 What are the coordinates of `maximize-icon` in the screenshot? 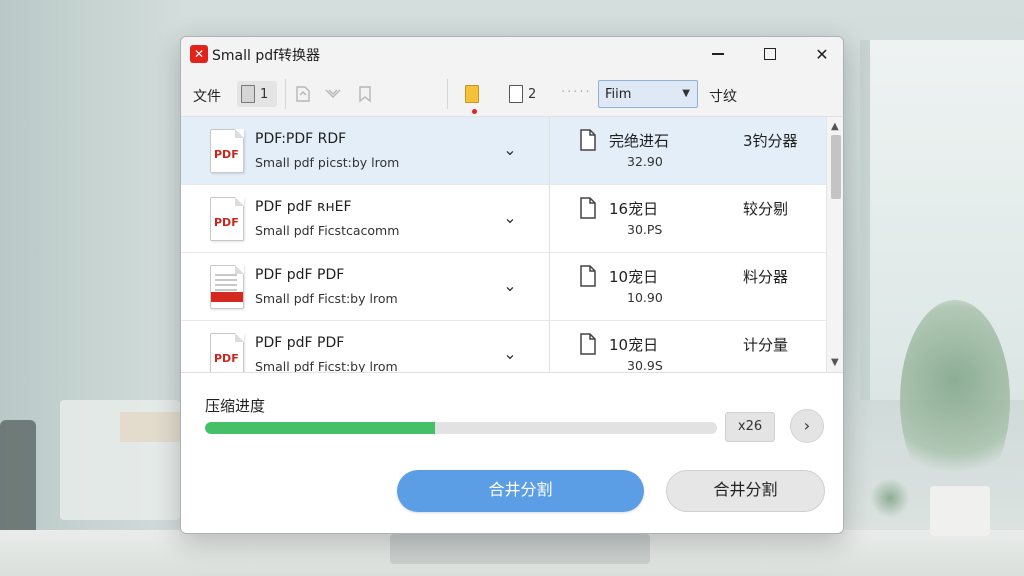 It's located at (770, 54).